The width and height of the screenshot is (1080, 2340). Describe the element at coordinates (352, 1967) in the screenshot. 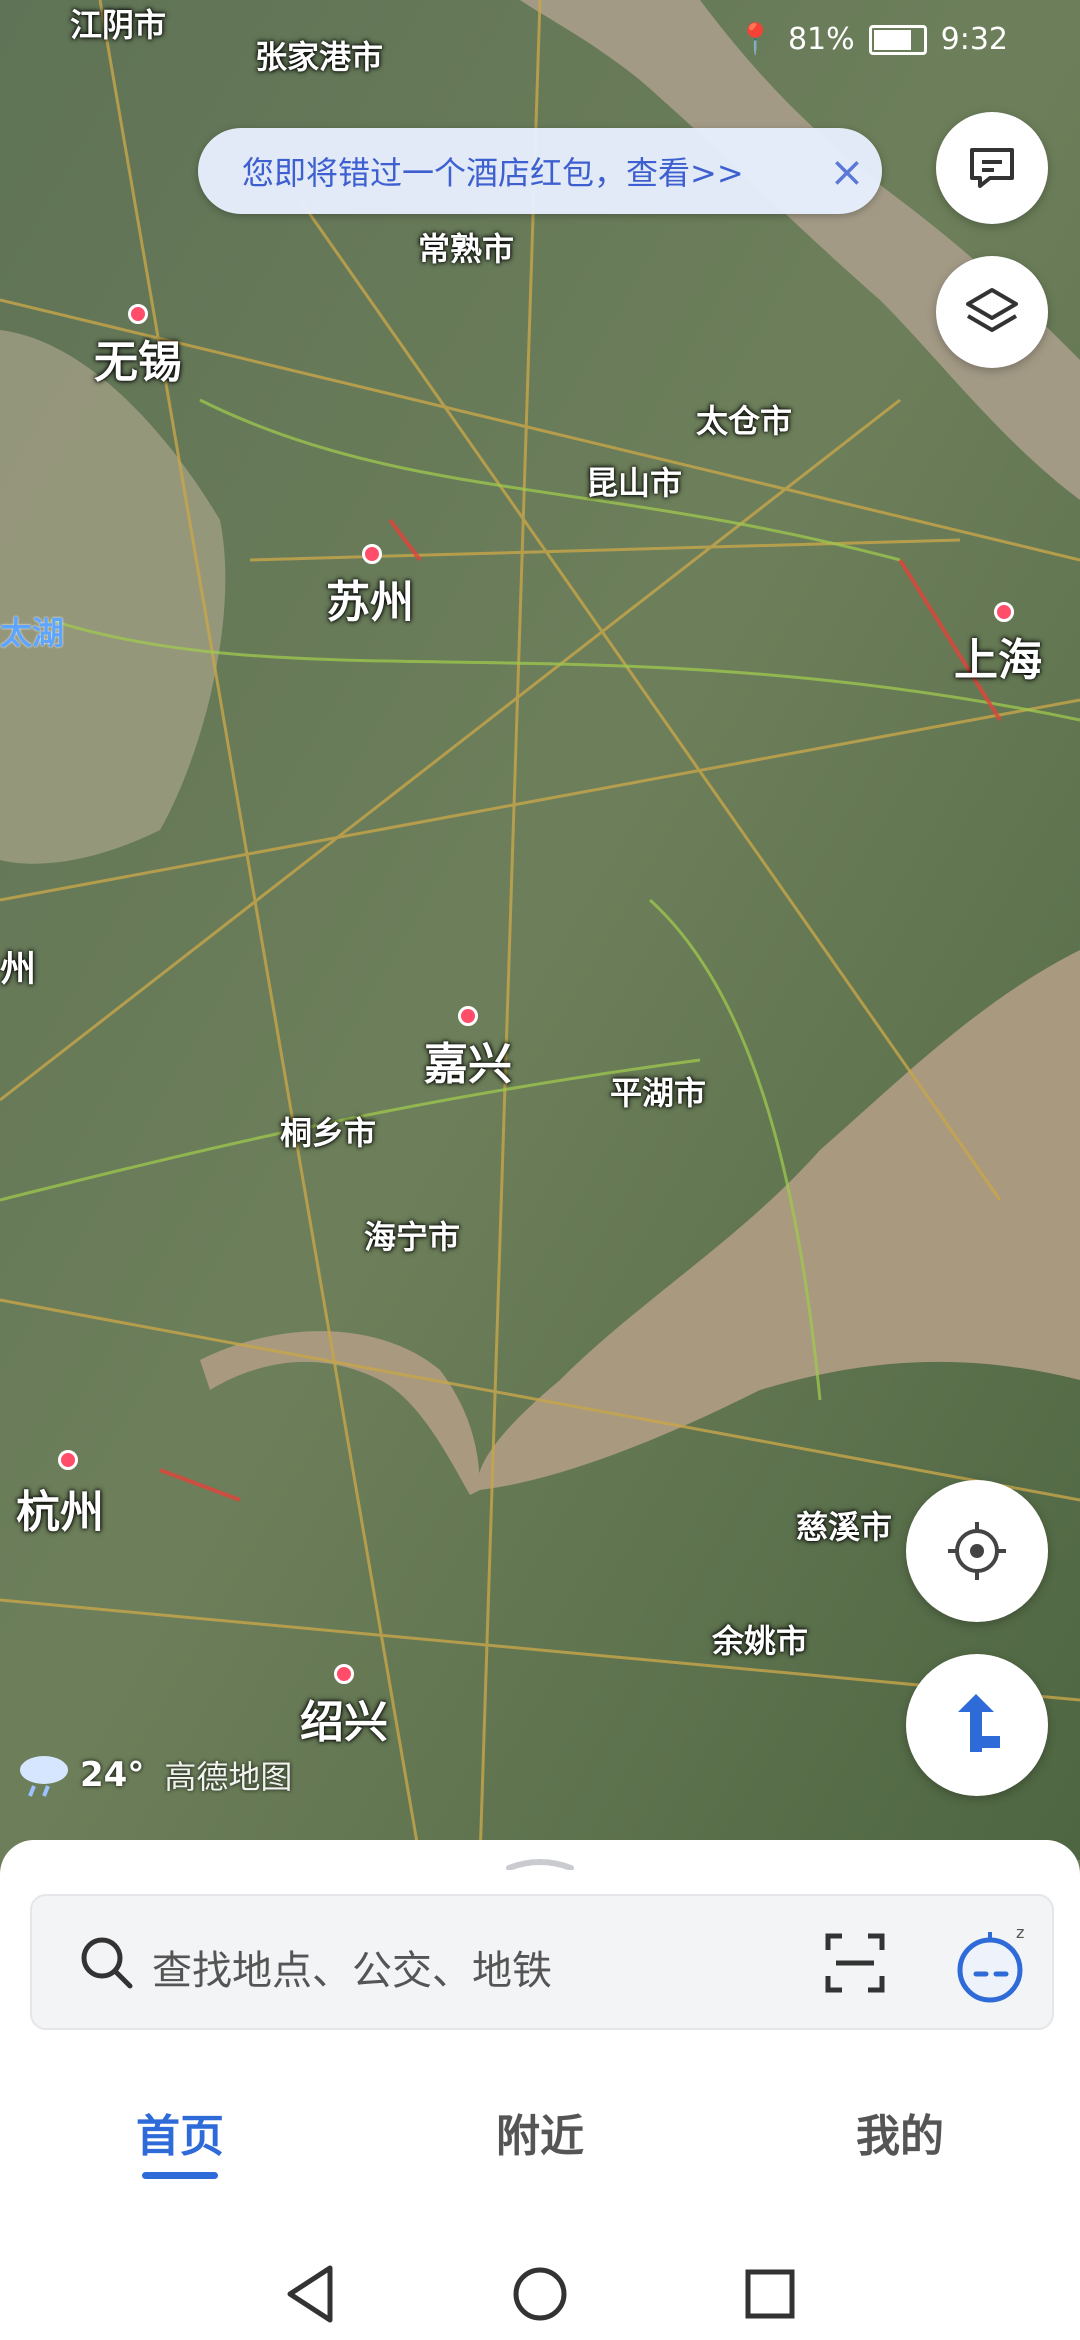

I see `search-input: 查找地点、公交、地铁` at that location.